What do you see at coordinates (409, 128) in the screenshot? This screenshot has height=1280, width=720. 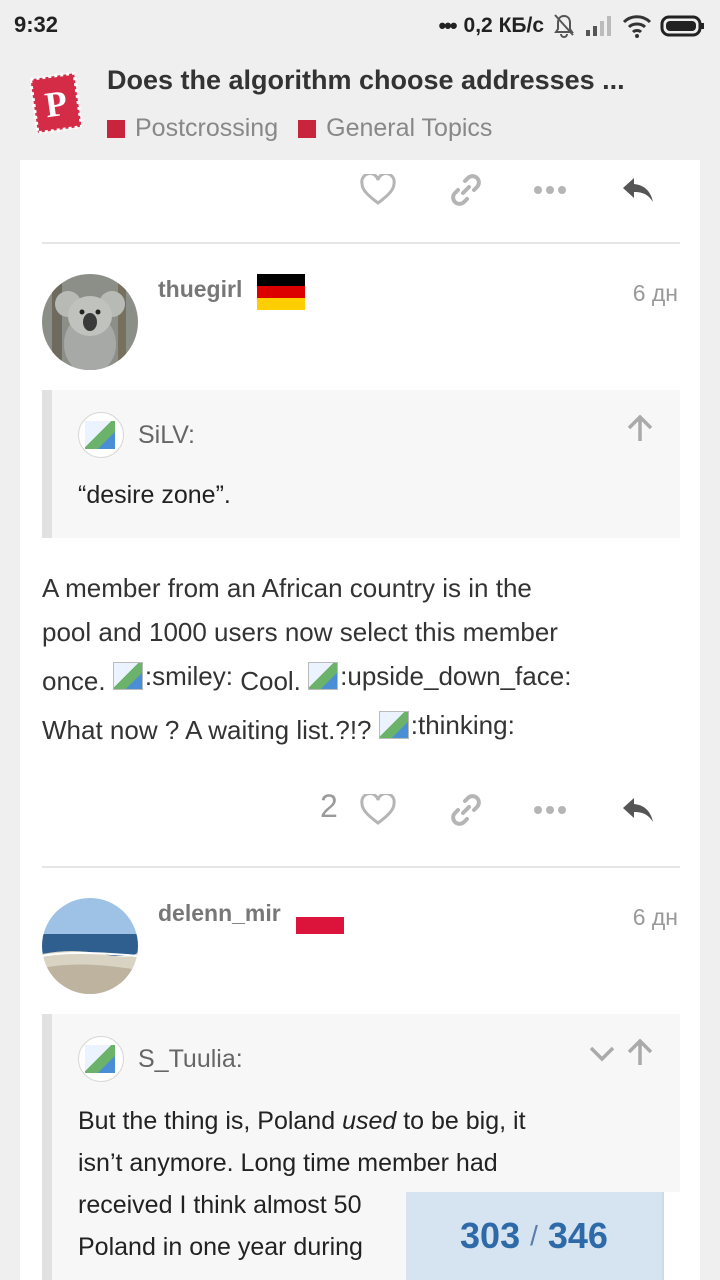 I see `category-label: General Topics` at bounding box center [409, 128].